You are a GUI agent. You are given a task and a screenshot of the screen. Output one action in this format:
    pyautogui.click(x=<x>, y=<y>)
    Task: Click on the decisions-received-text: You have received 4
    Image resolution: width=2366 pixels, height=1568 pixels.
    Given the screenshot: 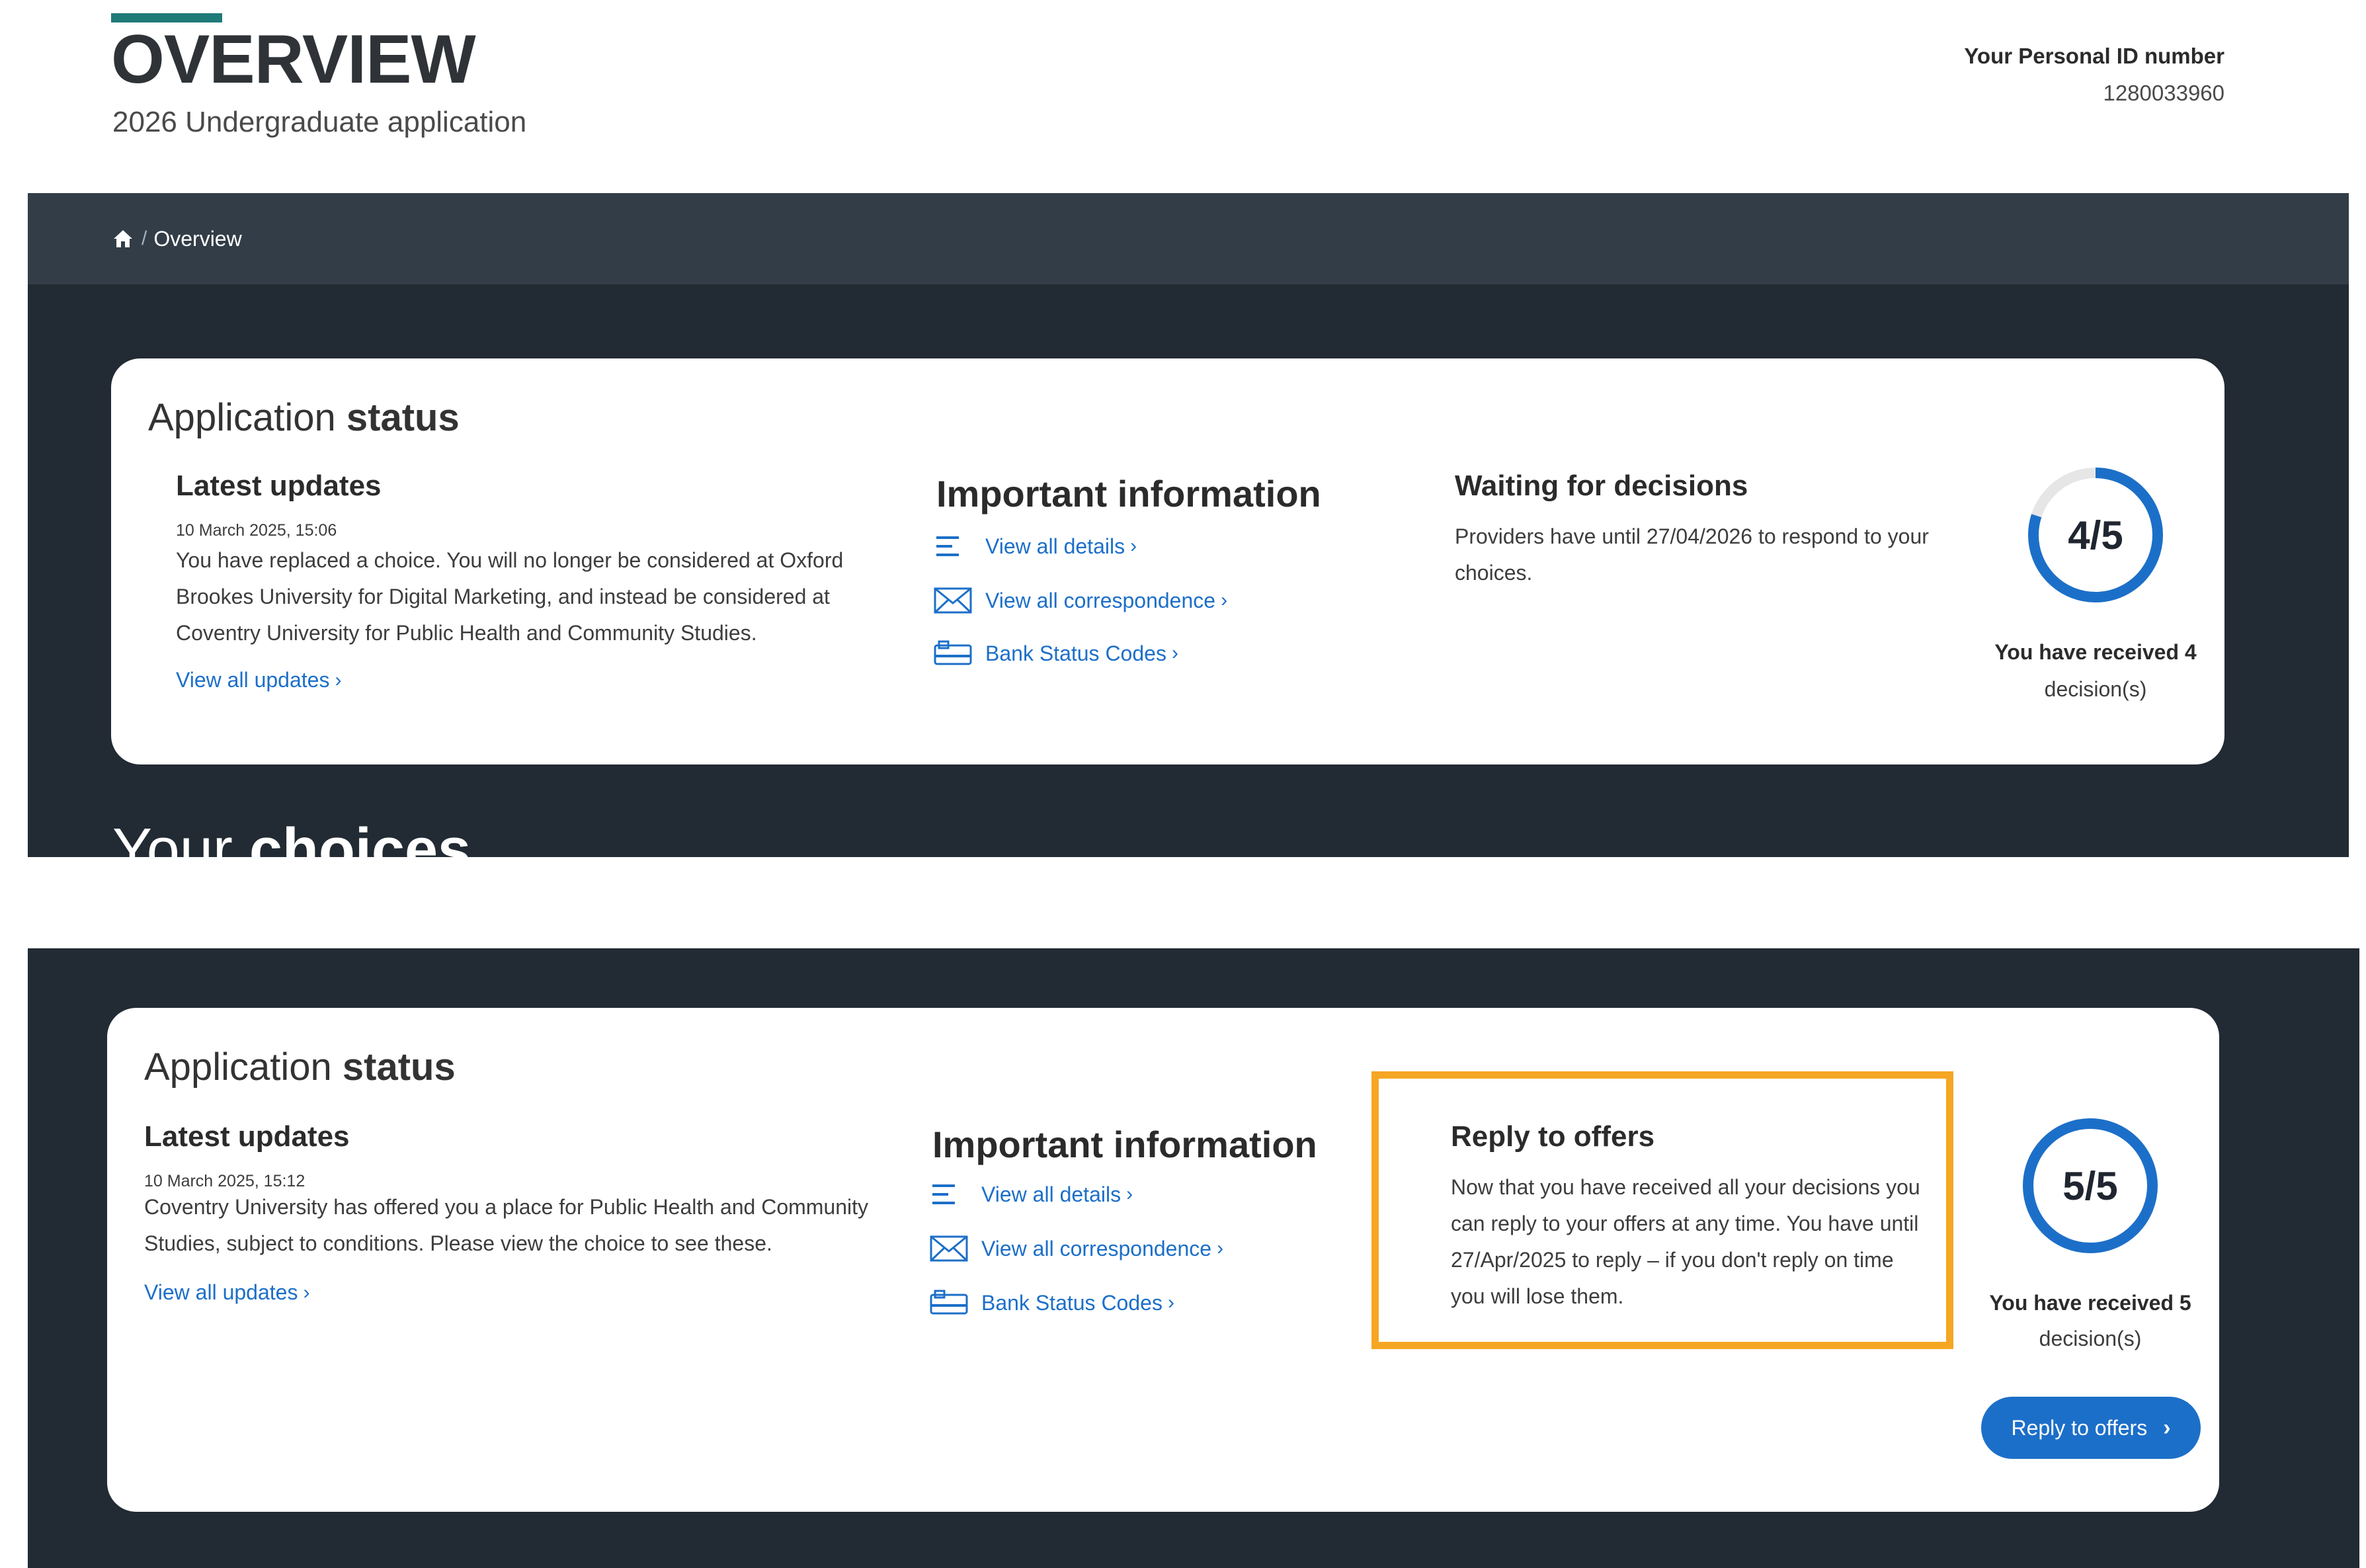 What is the action you would take?
    pyautogui.click(x=2095, y=652)
    